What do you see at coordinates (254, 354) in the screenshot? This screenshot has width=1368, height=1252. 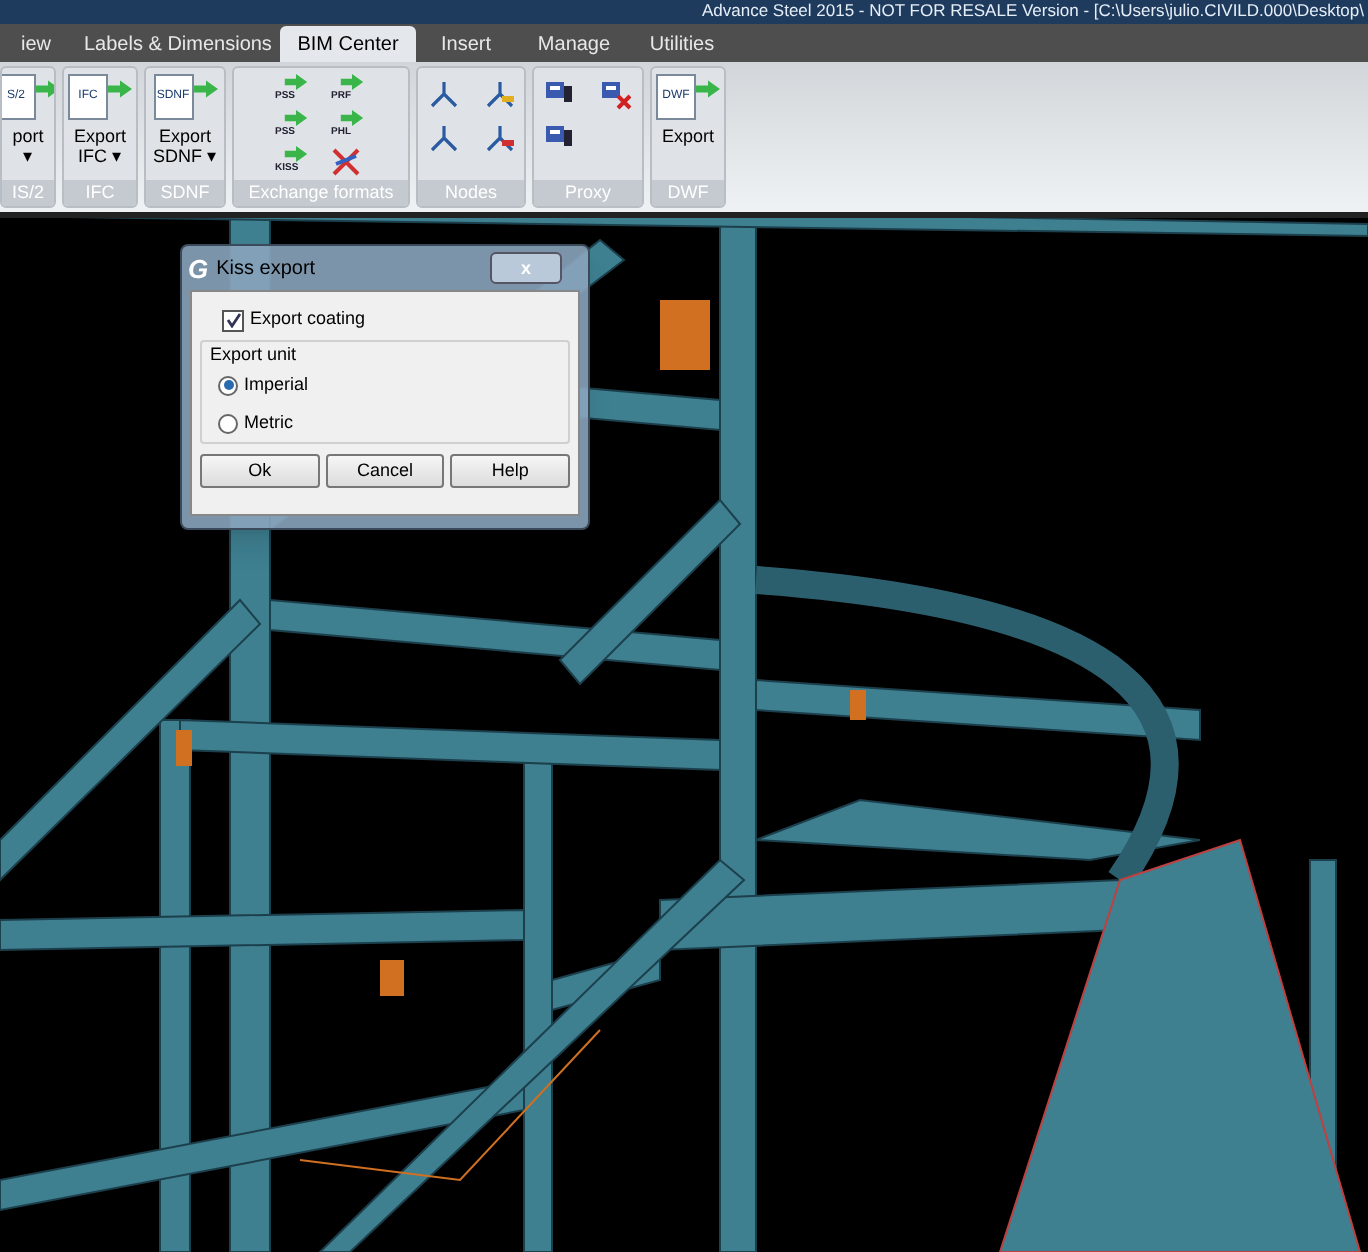 I see `group-label: Export unit` at bounding box center [254, 354].